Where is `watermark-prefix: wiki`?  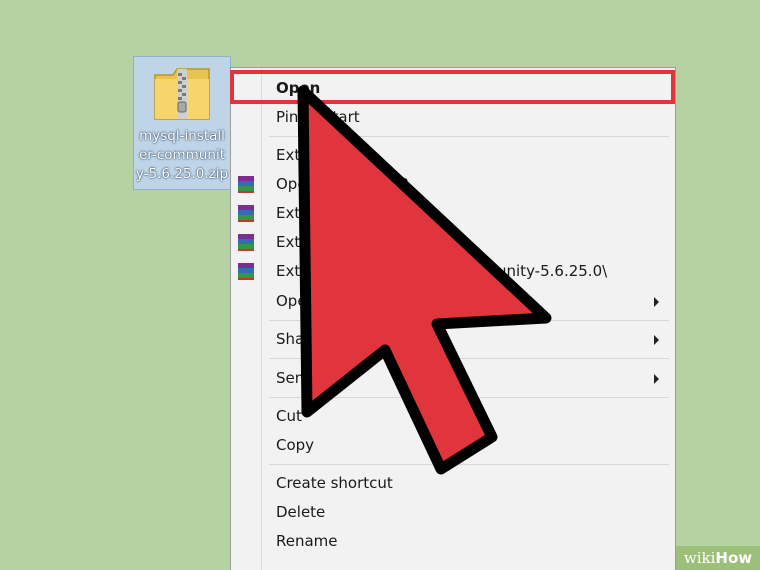 watermark-prefix: wiki is located at coordinates (699, 558).